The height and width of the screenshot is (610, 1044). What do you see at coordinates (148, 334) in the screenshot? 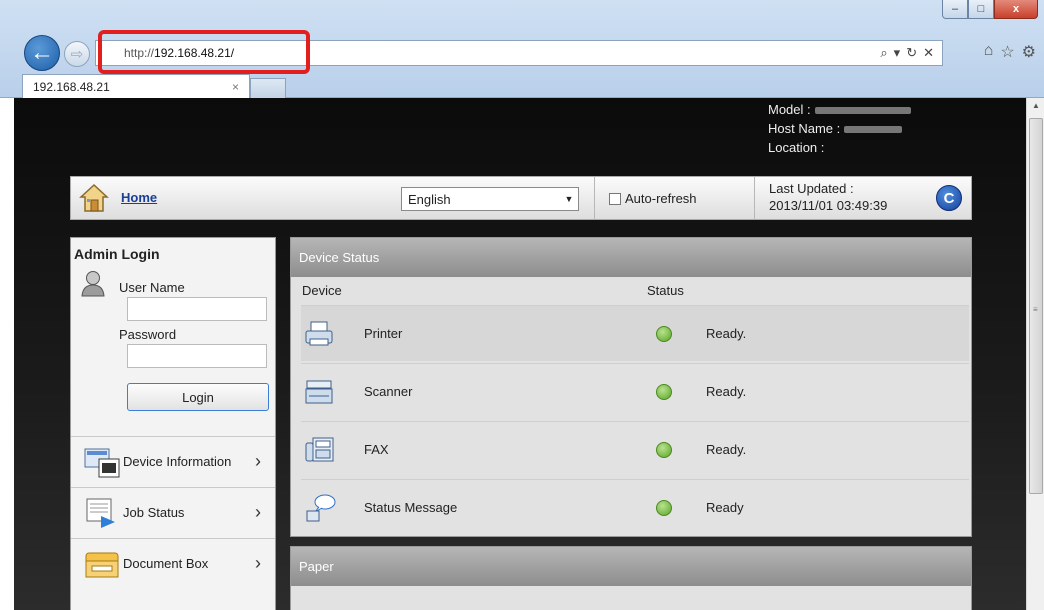
I see `password-label: Password` at bounding box center [148, 334].